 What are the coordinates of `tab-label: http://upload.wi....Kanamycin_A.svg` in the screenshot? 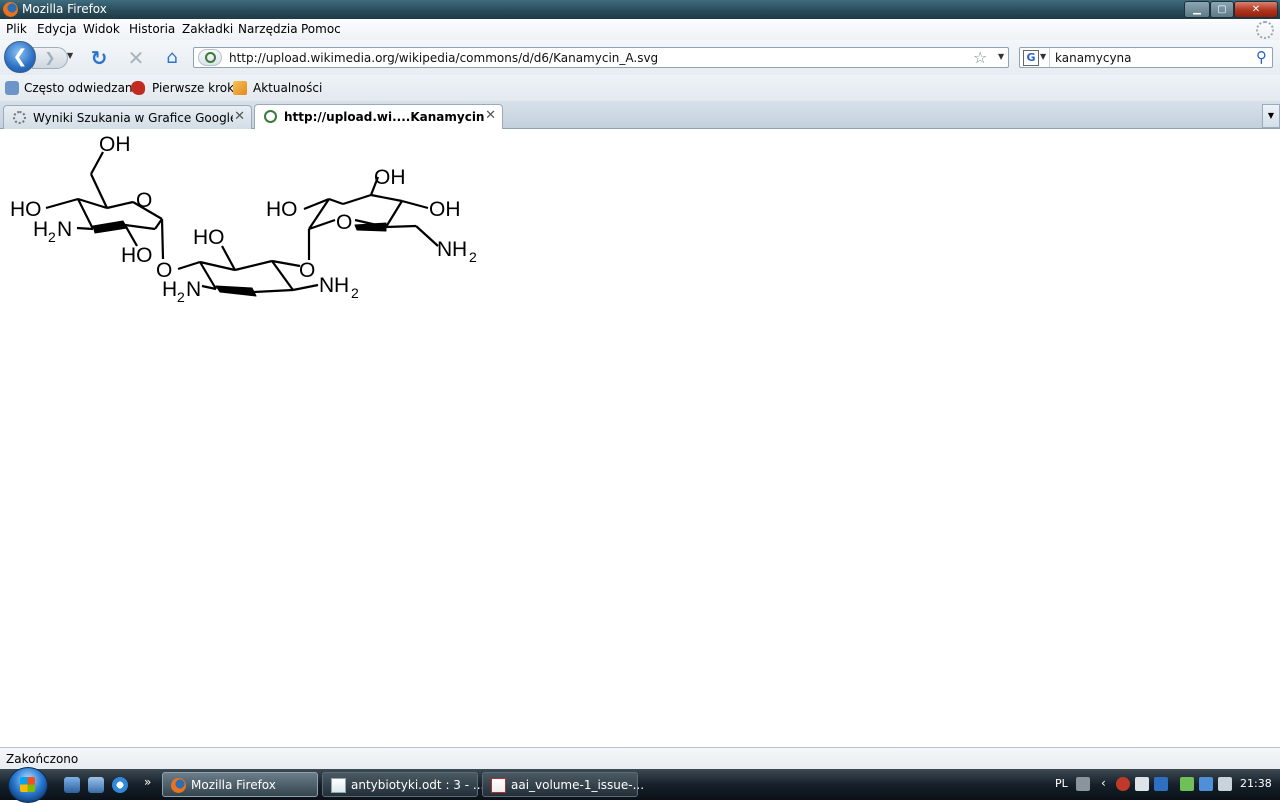 It's located at (384, 117).